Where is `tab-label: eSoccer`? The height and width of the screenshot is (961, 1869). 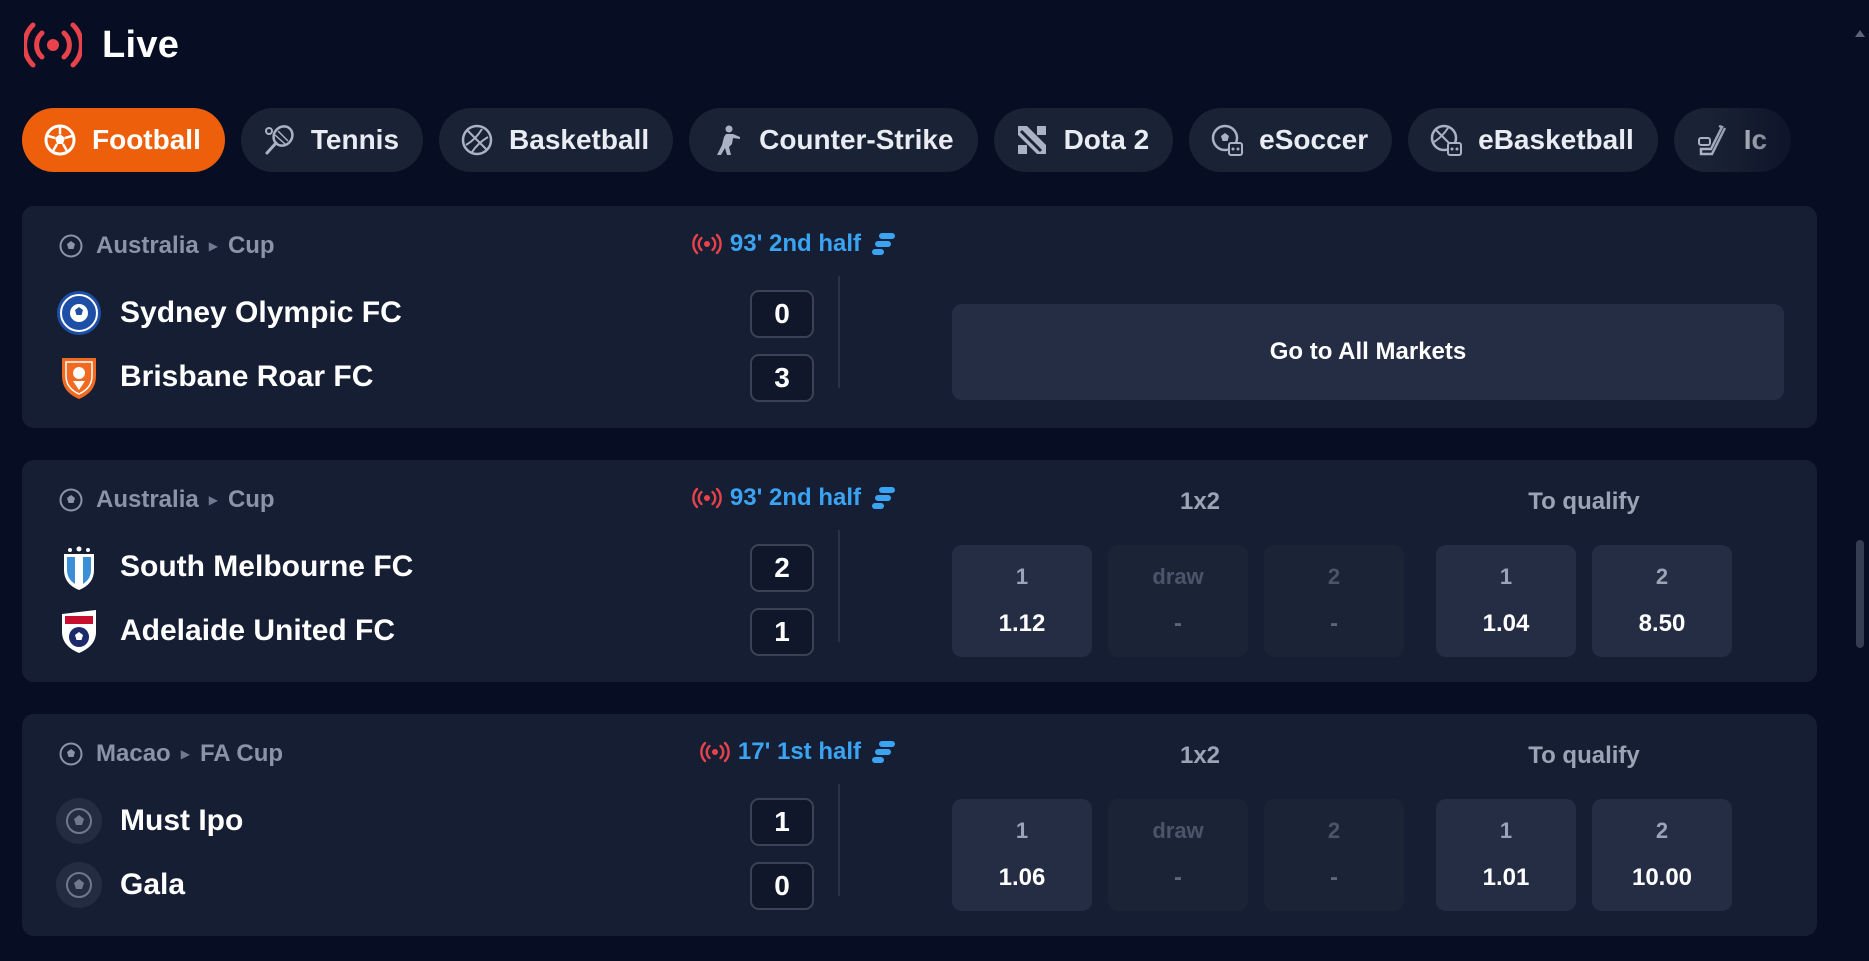 tab-label: eSoccer is located at coordinates (1314, 139).